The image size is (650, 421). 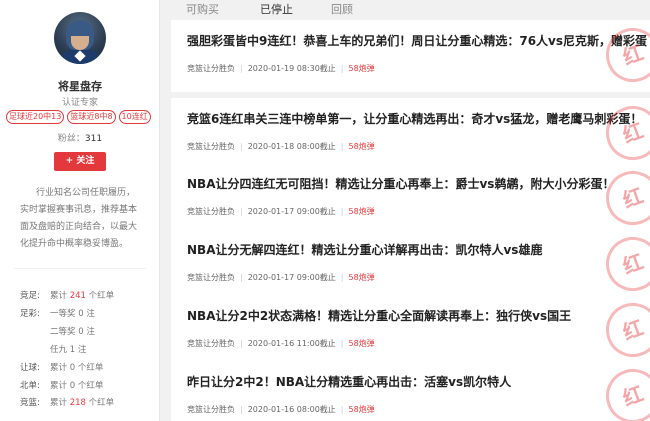 I want to click on plan-title: NBA让分四连红无可阻挡！精选让分重心再奉上：爵士vs鹈鹕，附大小分彩蛋！, so click(x=400, y=183).